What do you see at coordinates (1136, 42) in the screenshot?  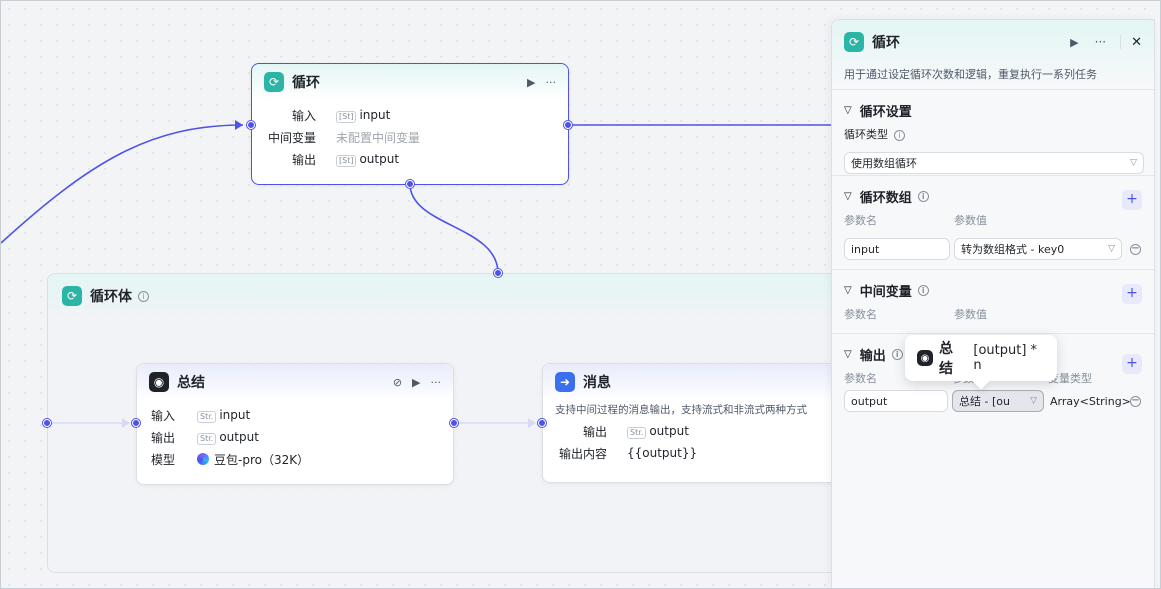 I see `close-icon: ✕` at bounding box center [1136, 42].